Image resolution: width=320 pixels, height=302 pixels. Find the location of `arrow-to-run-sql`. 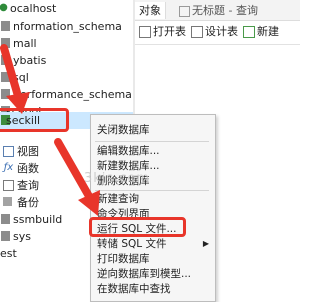

arrow-to-run-sql is located at coordinates (77, 177).